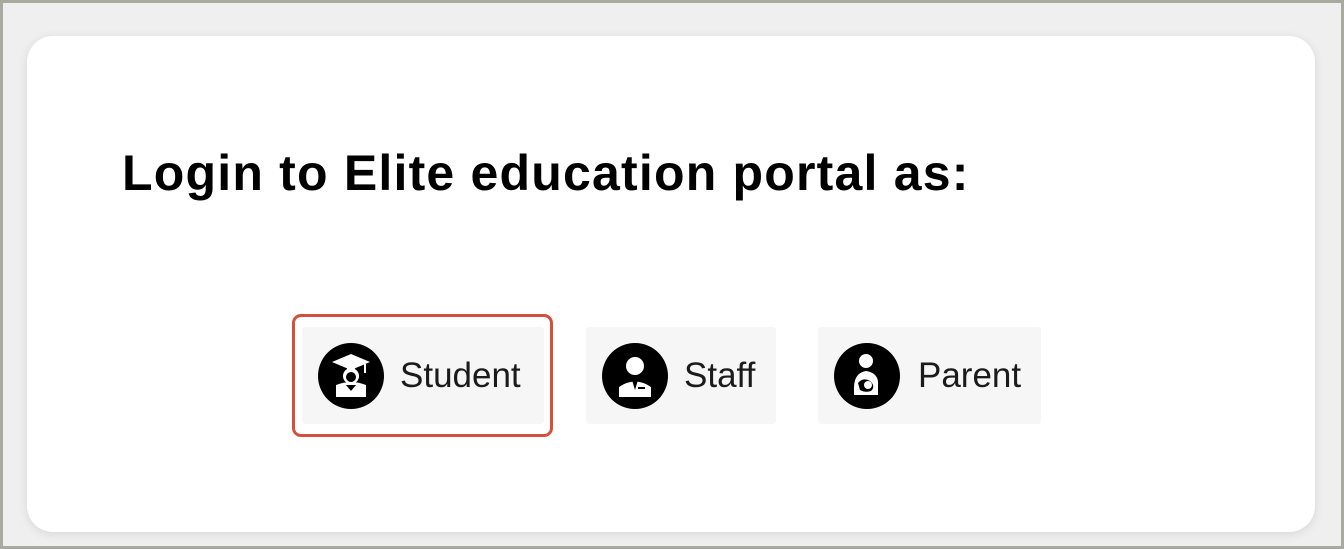 The height and width of the screenshot is (549, 1344). I want to click on parent-child-icon, so click(867, 375).